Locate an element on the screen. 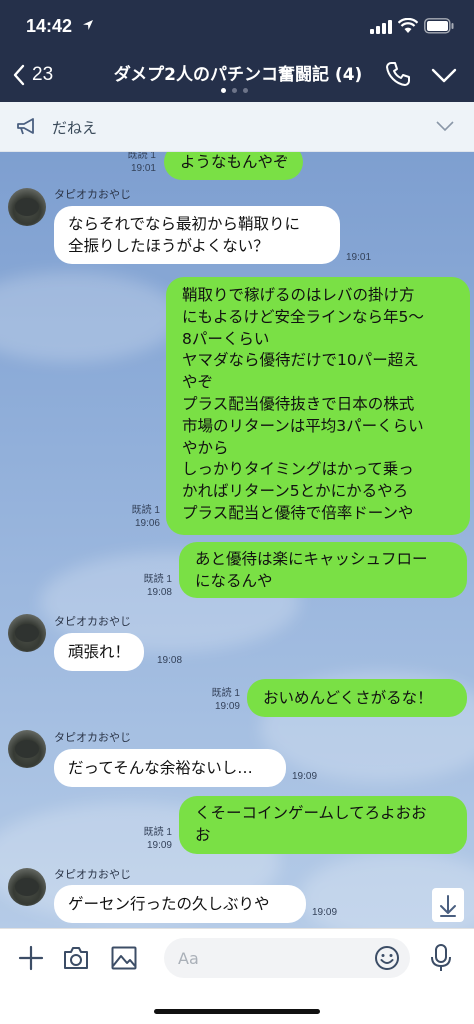 Image resolution: width=474 pixels, height=1024 pixels. their-message-bubble: 頑張れ！ is located at coordinates (99, 652).